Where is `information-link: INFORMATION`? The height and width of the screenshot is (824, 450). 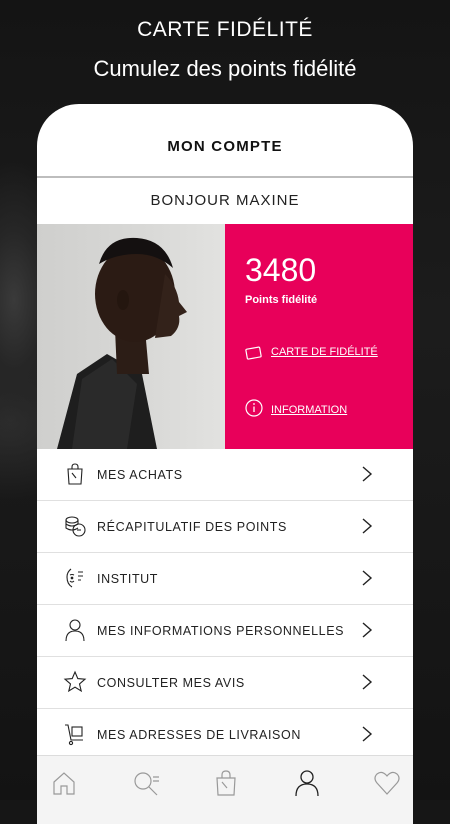 information-link: INFORMATION is located at coordinates (313, 410).